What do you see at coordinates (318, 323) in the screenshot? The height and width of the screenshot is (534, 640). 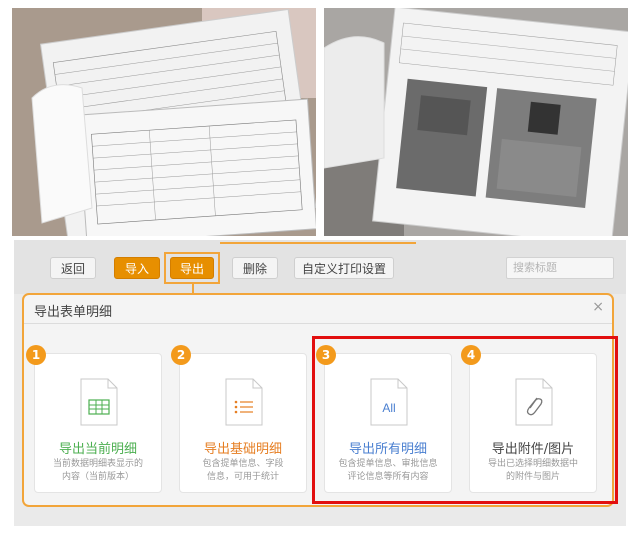 I see `dialog-divider` at bounding box center [318, 323].